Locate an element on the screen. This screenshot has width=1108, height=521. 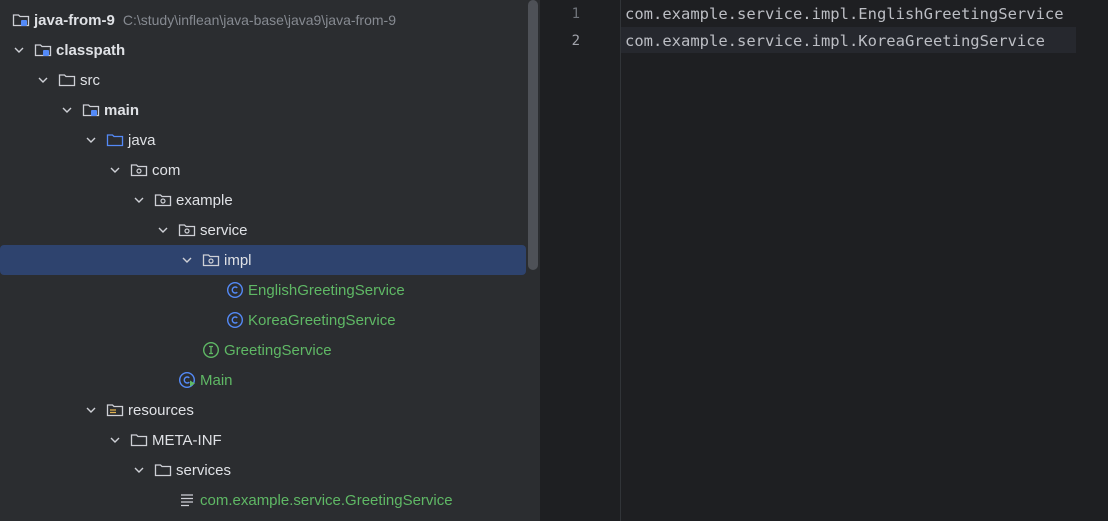
source-root-folder-icon is located at coordinates (115, 140).